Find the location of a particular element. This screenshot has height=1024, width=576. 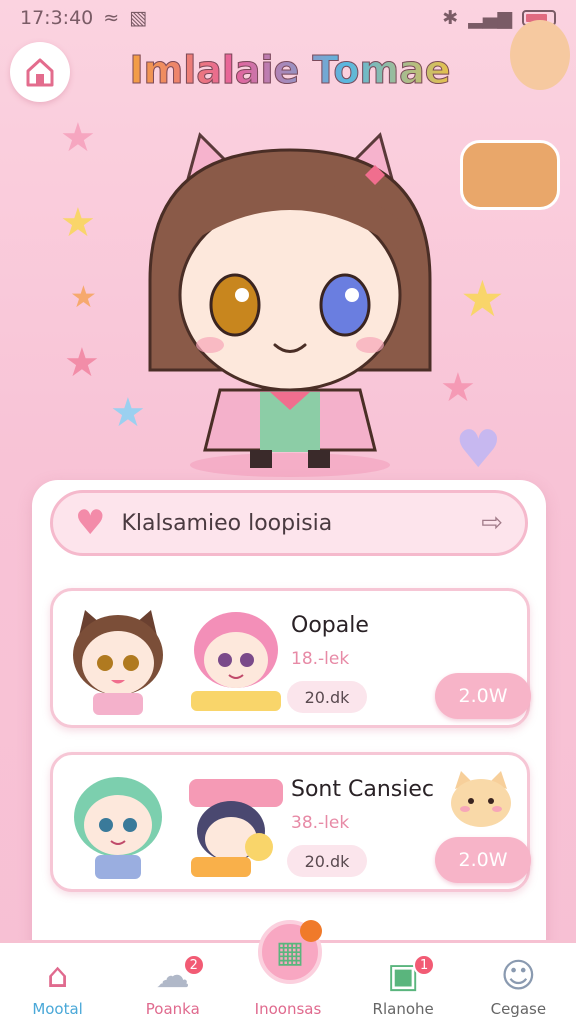

tab-rlanohe: ▣ 1 Rlanohe is located at coordinates (403, 986).